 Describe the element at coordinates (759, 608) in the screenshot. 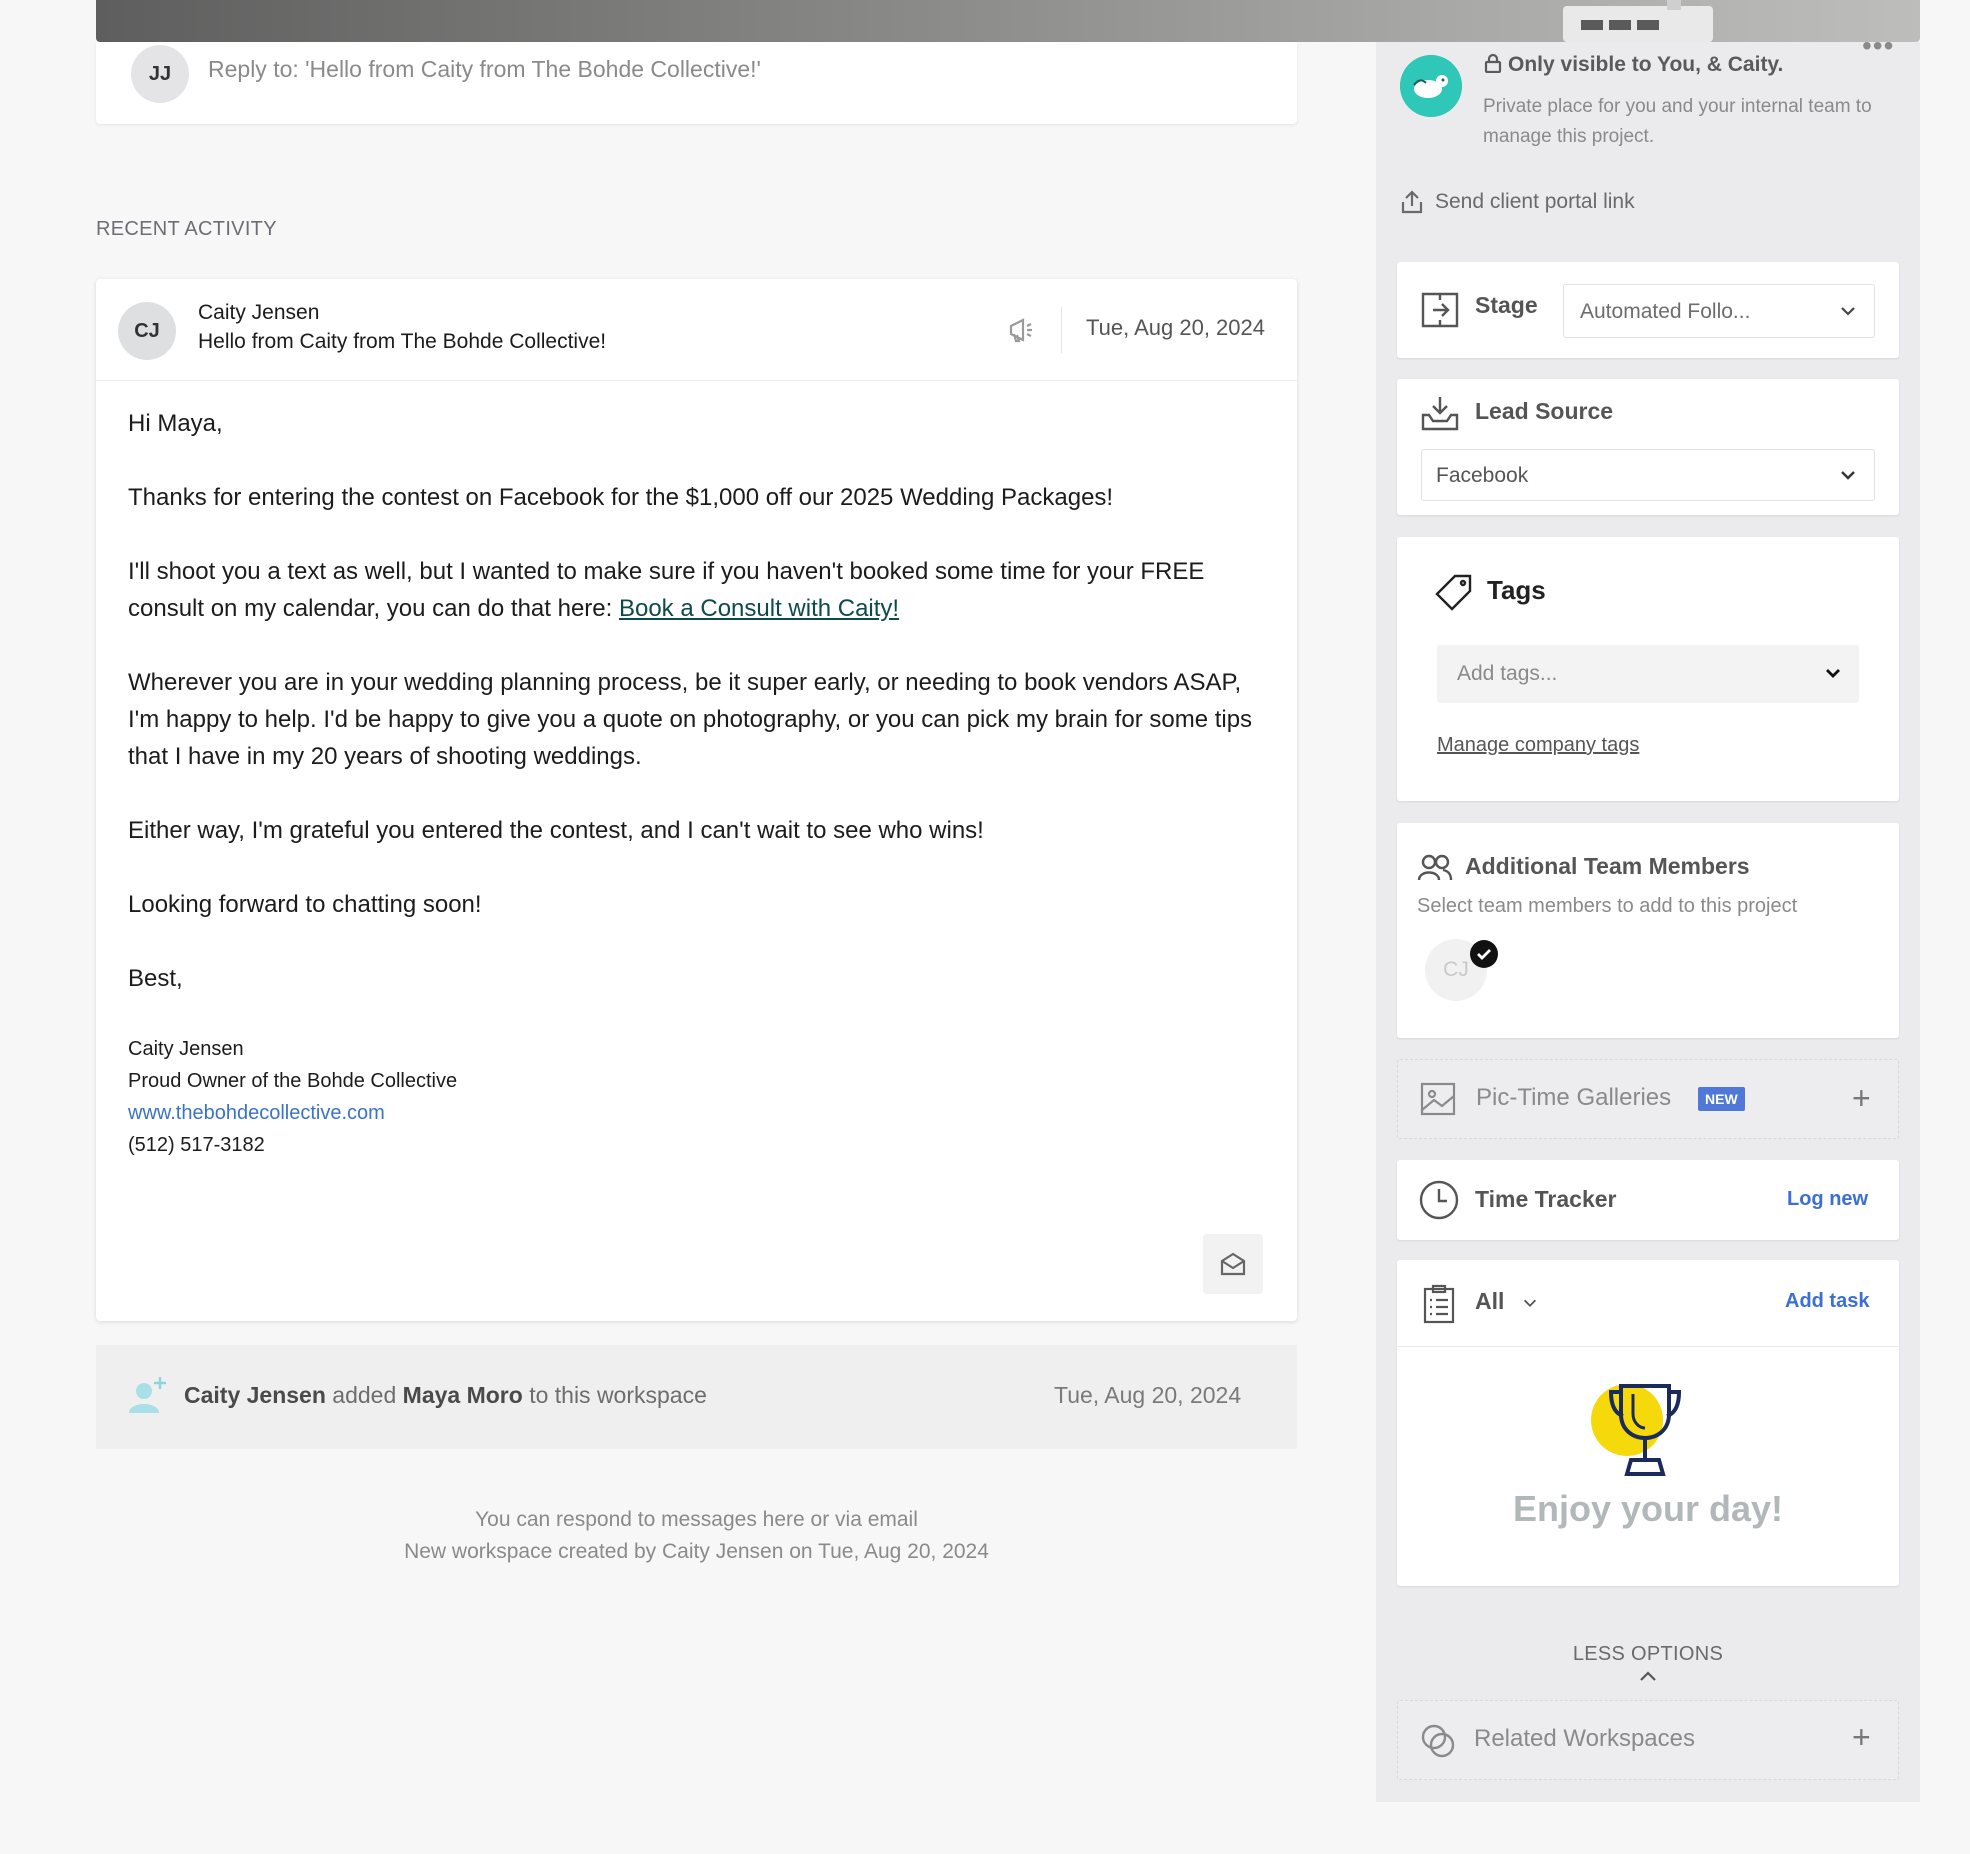

I see `book-consult-link: Book a Consult with Caity!` at that location.